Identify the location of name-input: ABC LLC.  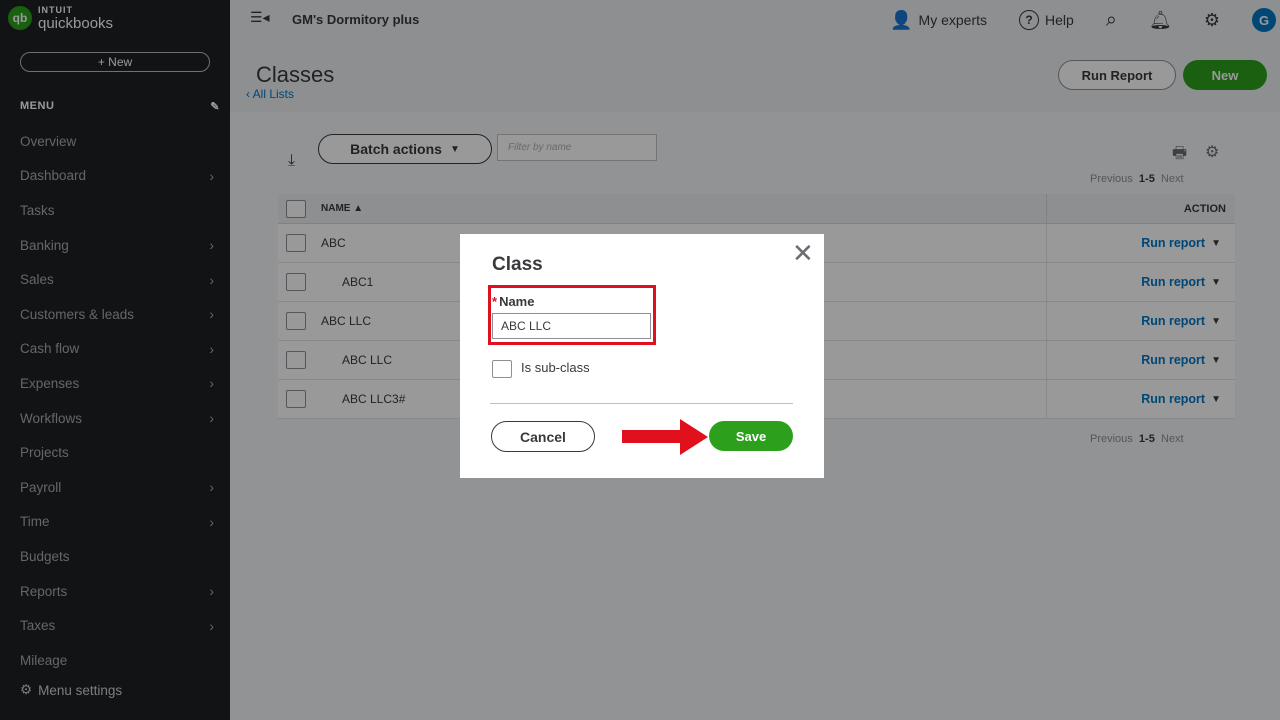
(571, 326).